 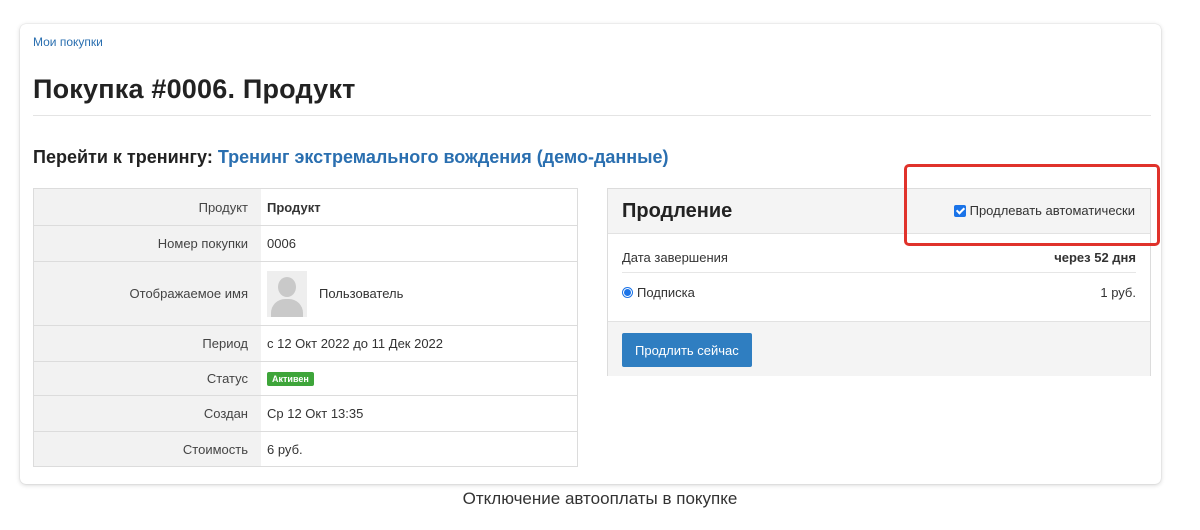 I want to click on auto-renew-label: Продлевать автоматически, so click(x=1052, y=210).